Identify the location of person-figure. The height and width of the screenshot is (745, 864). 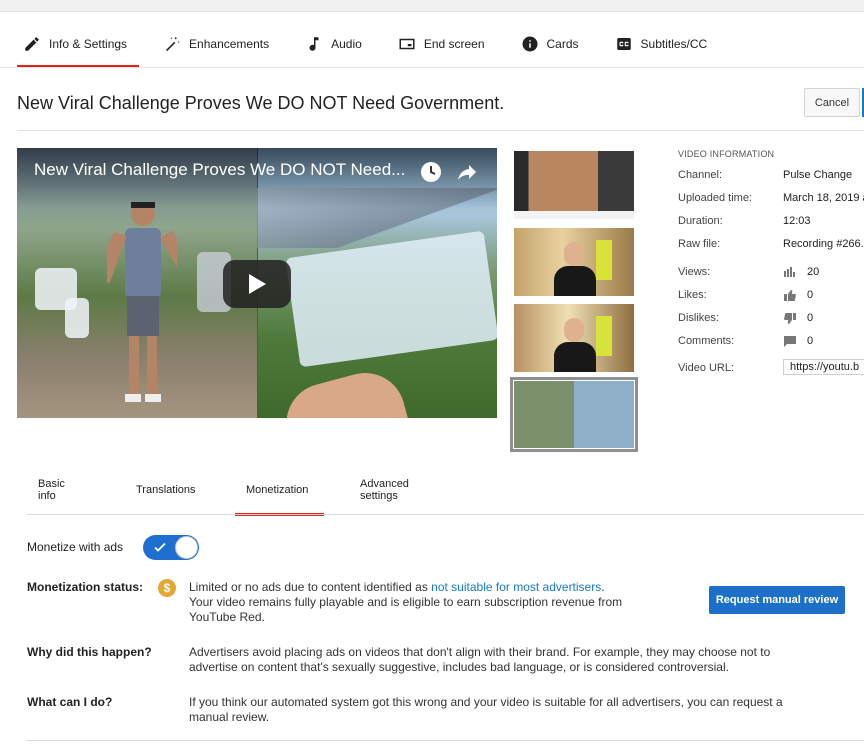
(142, 302).